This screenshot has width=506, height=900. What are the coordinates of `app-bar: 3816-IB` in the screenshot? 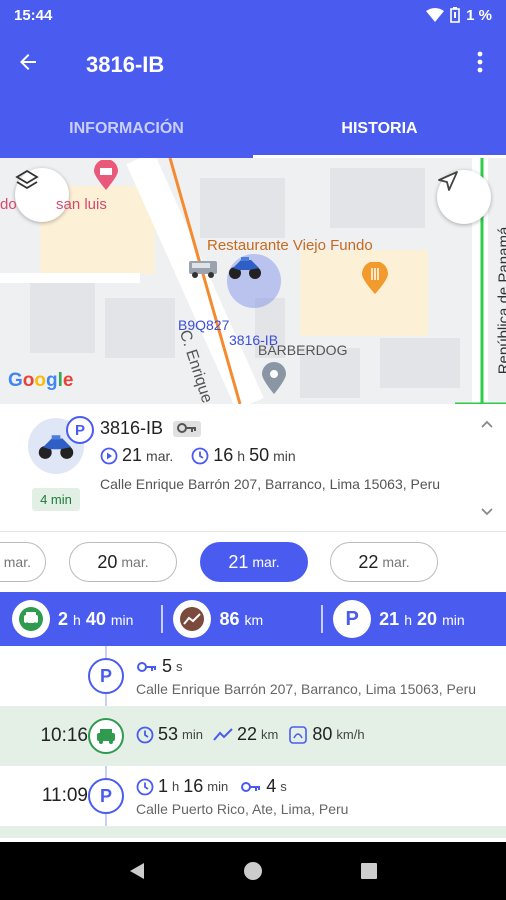 It's located at (253, 65).